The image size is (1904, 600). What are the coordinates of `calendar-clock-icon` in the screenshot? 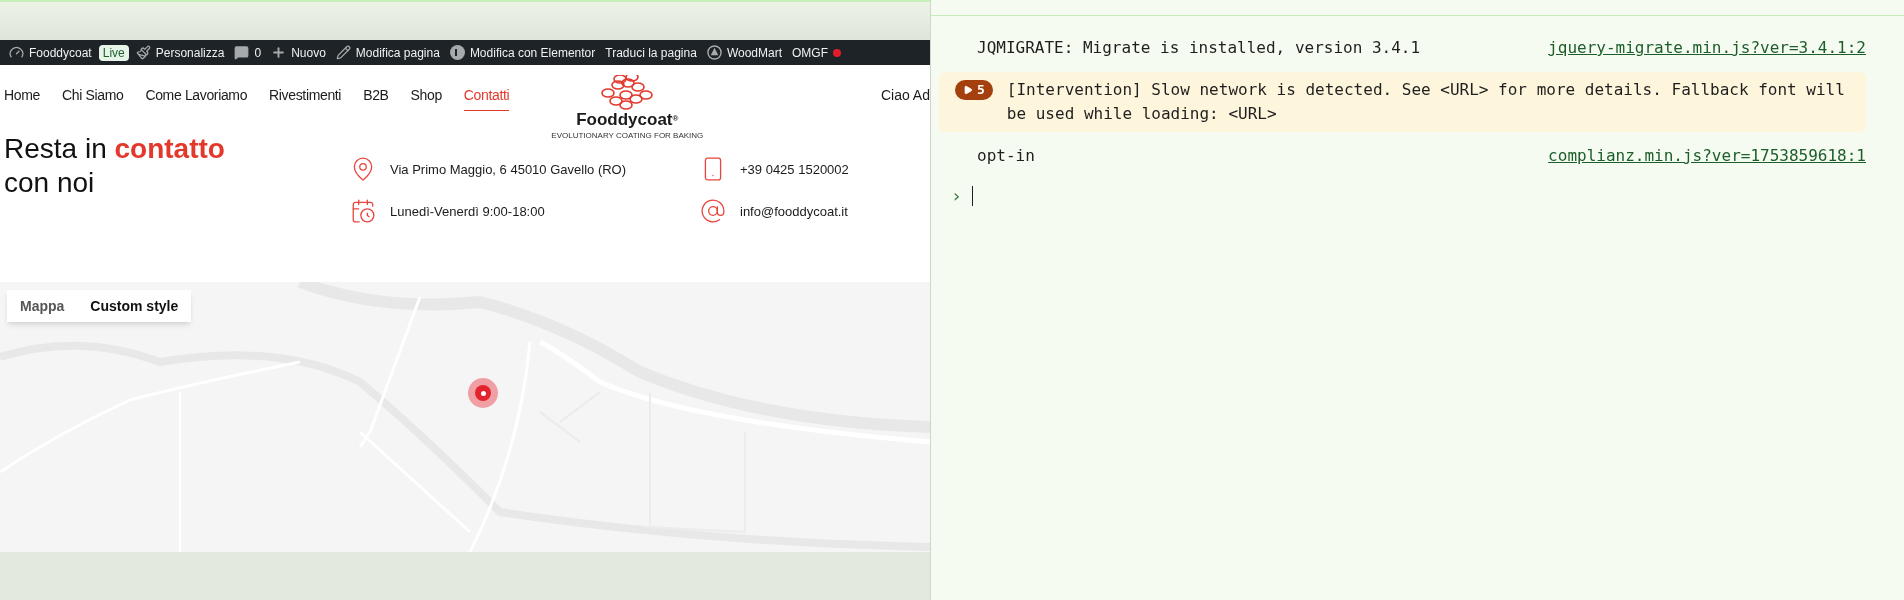 It's located at (363, 211).